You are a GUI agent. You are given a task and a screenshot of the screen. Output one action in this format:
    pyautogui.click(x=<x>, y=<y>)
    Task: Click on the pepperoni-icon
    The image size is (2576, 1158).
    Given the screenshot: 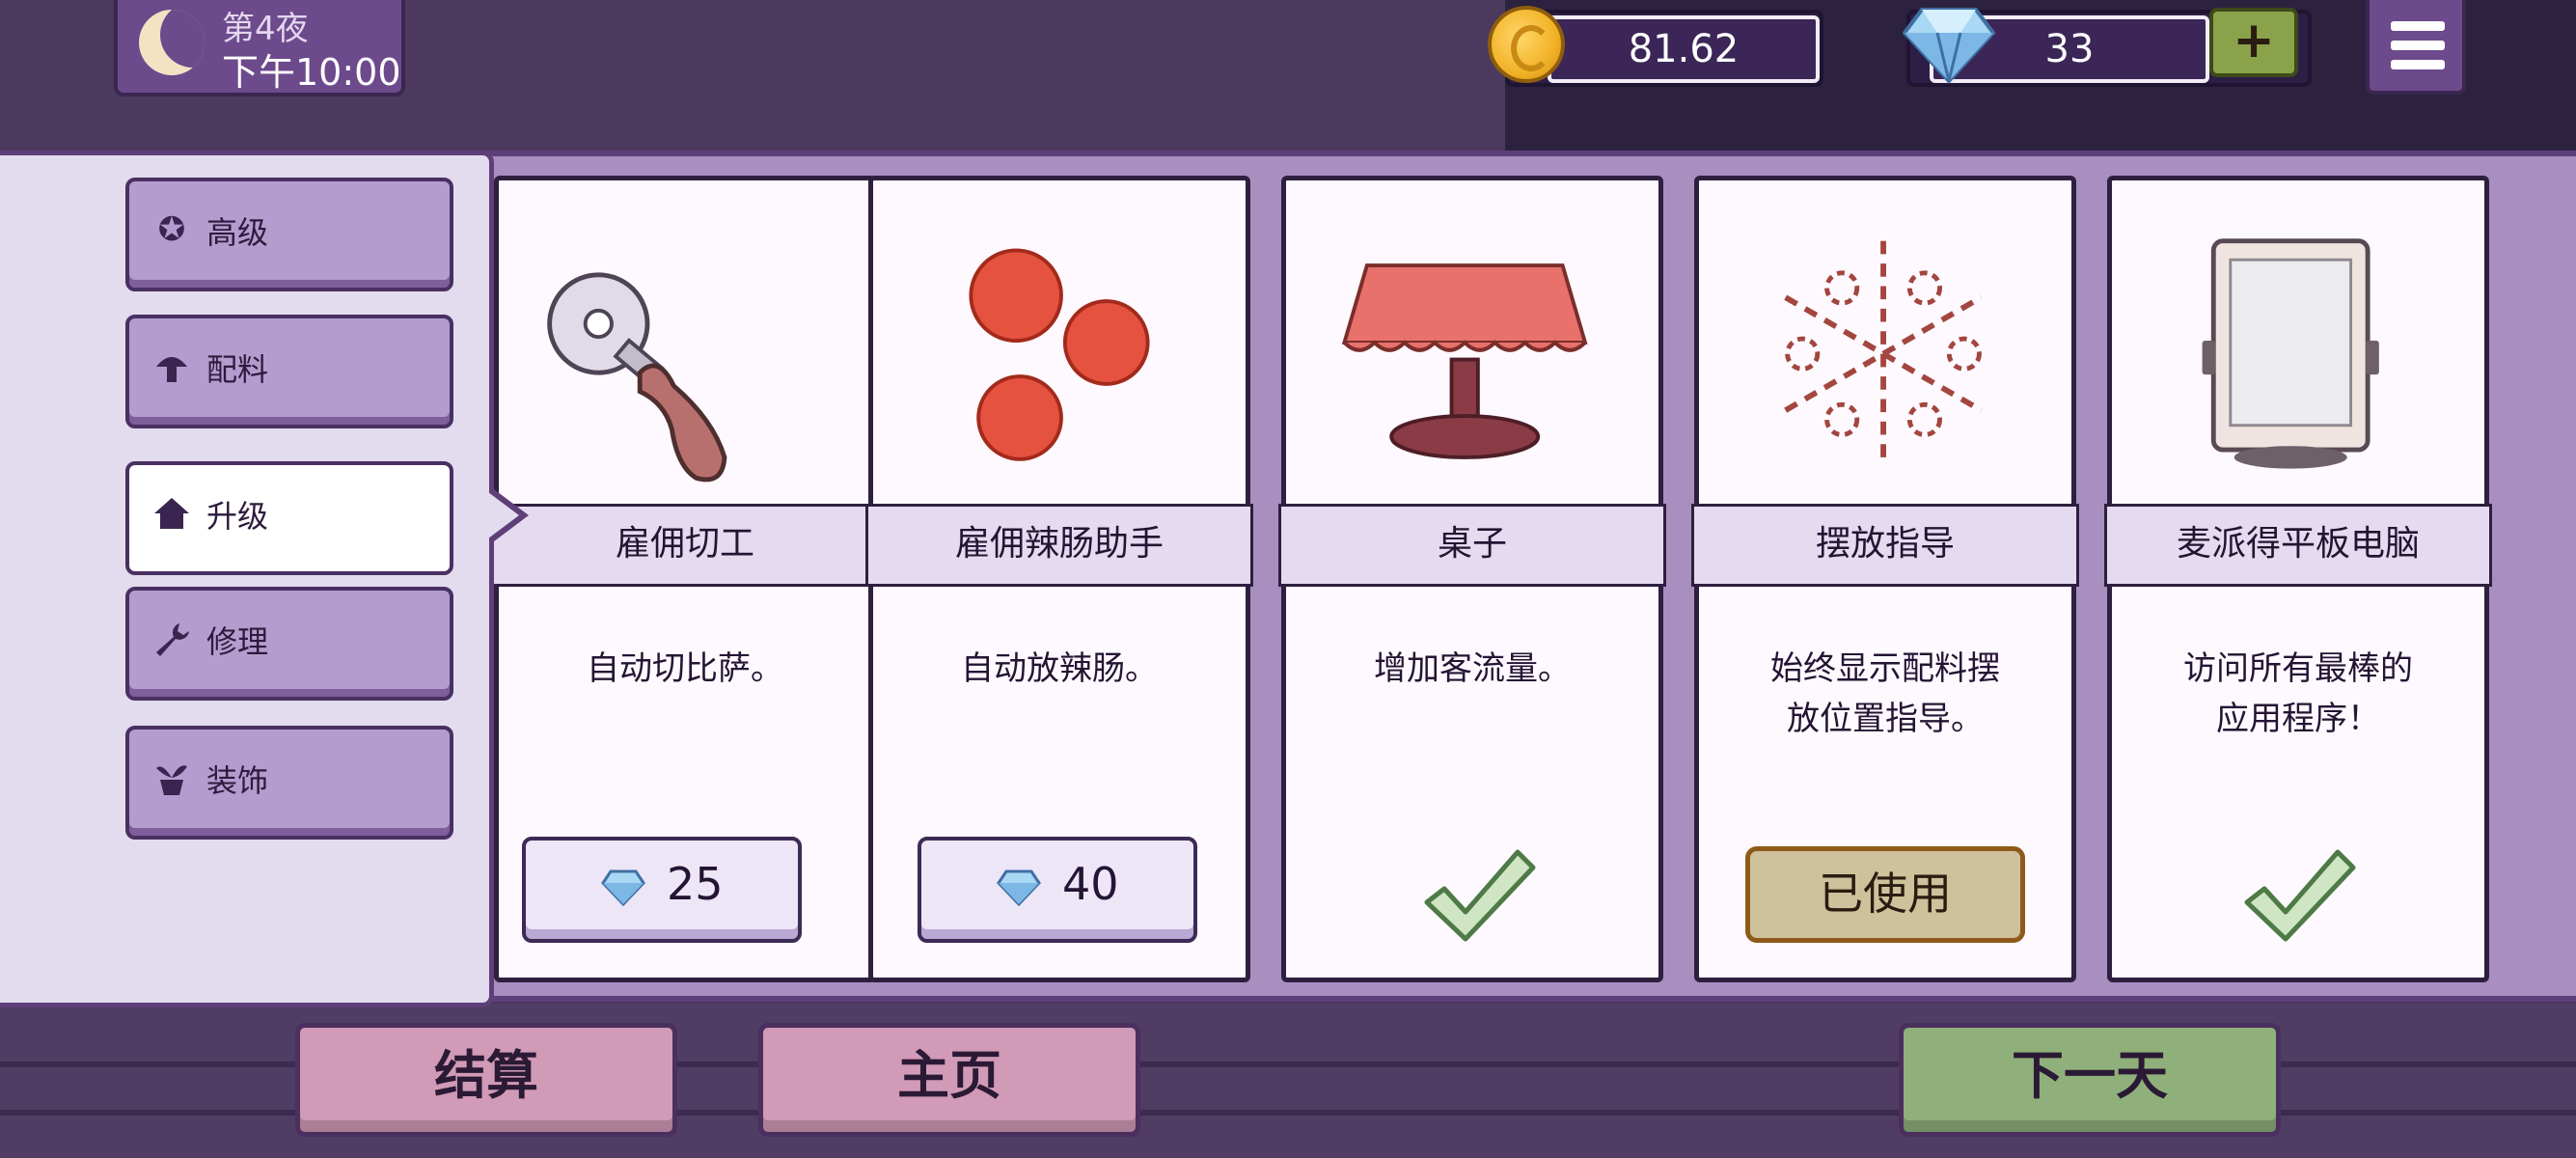 What is the action you would take?
    pyautogui.click(x=1059, y=354)
    